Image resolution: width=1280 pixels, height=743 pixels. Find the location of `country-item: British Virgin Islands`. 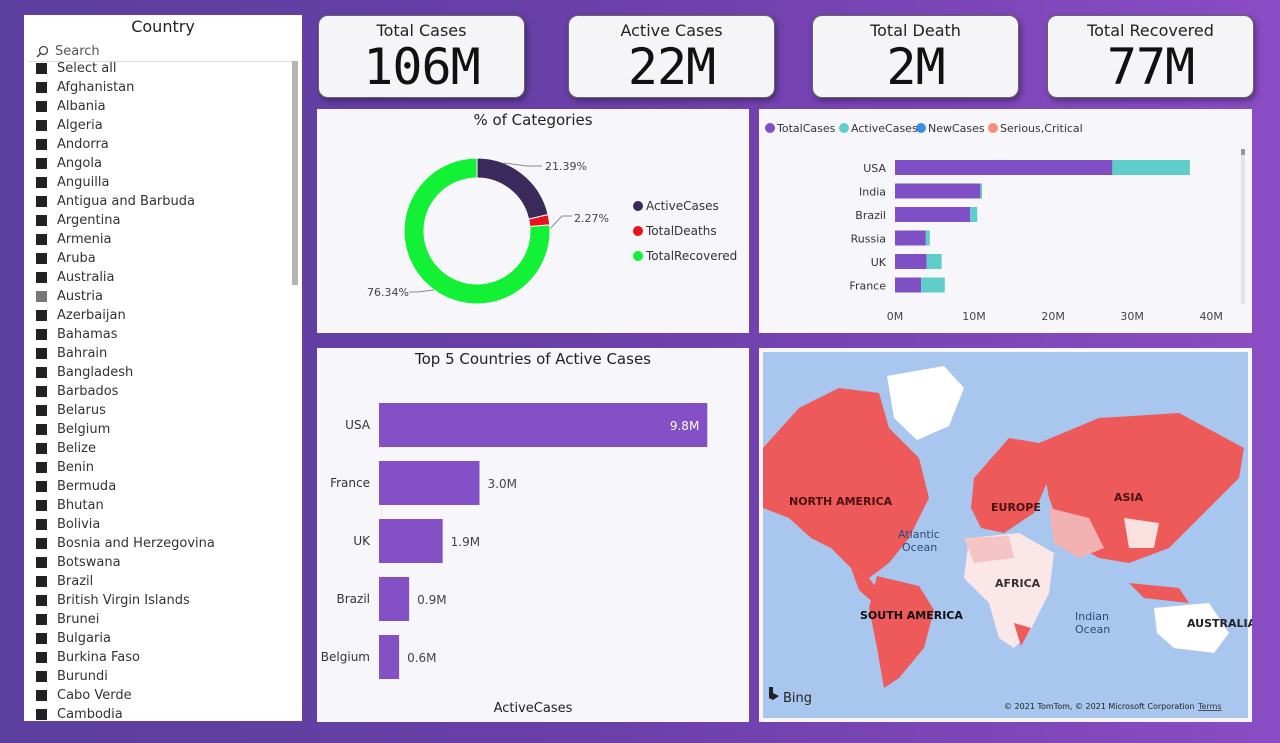

country-item: British Virgin Islands is located at coordinates (163, 600).